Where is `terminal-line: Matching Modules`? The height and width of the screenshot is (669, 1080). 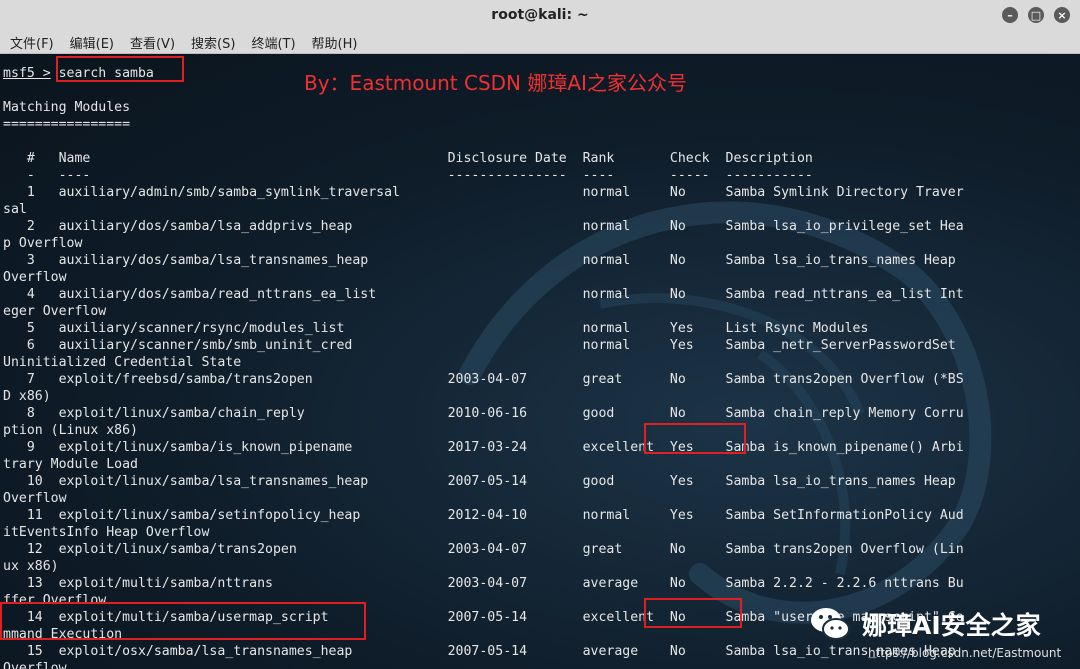
terminal-line: Matching Modules is located at coordinates (67, 107).